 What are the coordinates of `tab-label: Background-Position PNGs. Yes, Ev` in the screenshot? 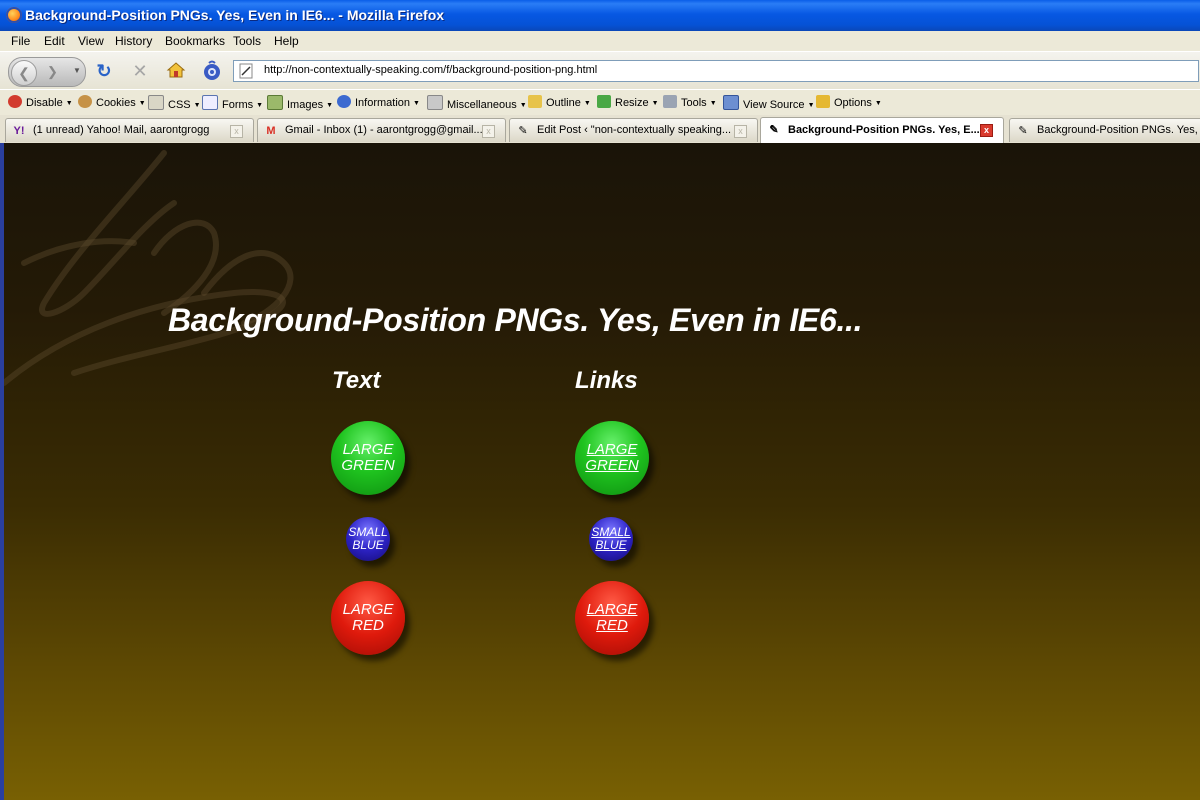 It's located at (1118, 130).